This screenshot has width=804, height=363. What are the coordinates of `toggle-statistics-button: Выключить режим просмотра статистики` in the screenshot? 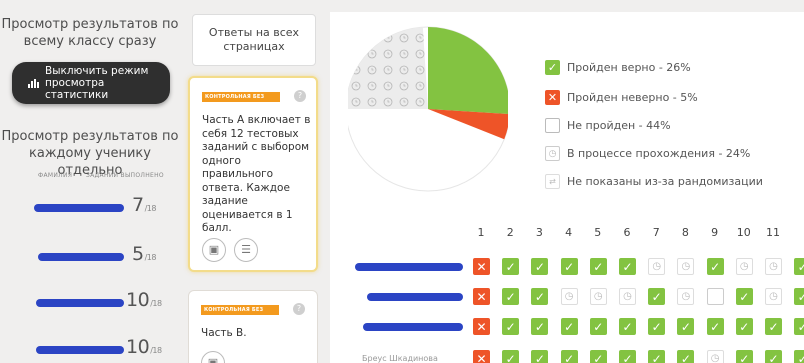 It's located at (91, 83).